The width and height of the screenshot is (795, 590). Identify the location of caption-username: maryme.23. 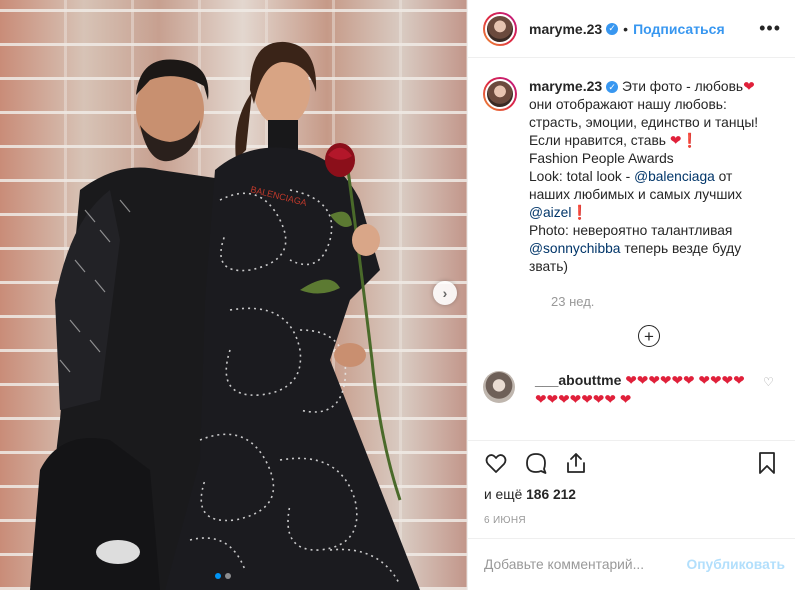
(565, 86).